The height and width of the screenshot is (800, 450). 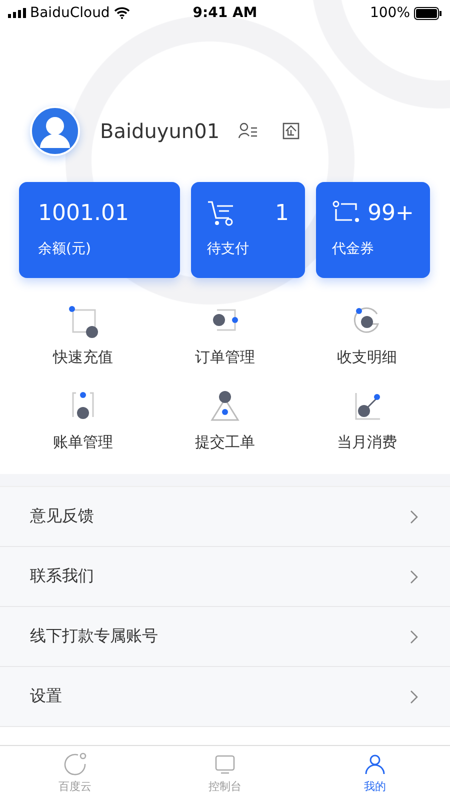 I want to click on menu-label: 联系我们, so click(x=62, y=576).